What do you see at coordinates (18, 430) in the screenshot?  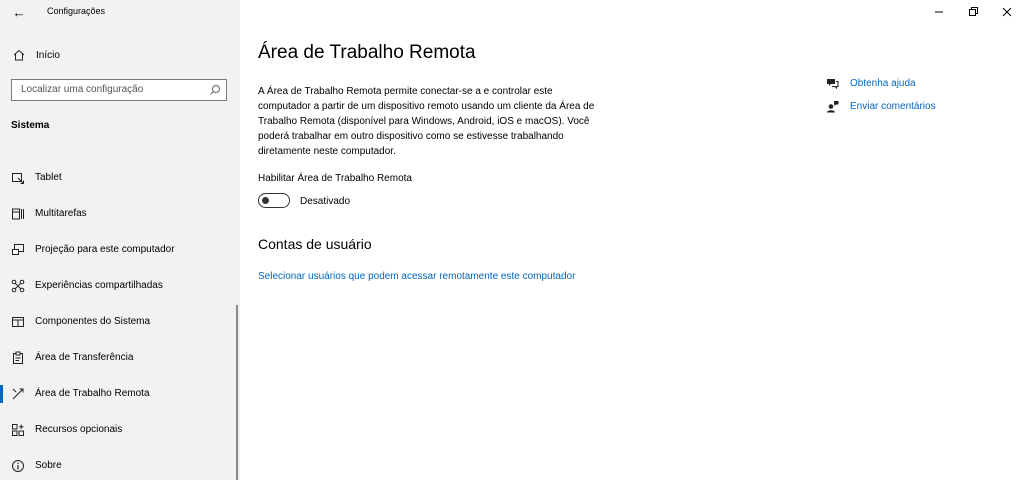 I see `optional-features-icon` at bounding box center [18, 430].